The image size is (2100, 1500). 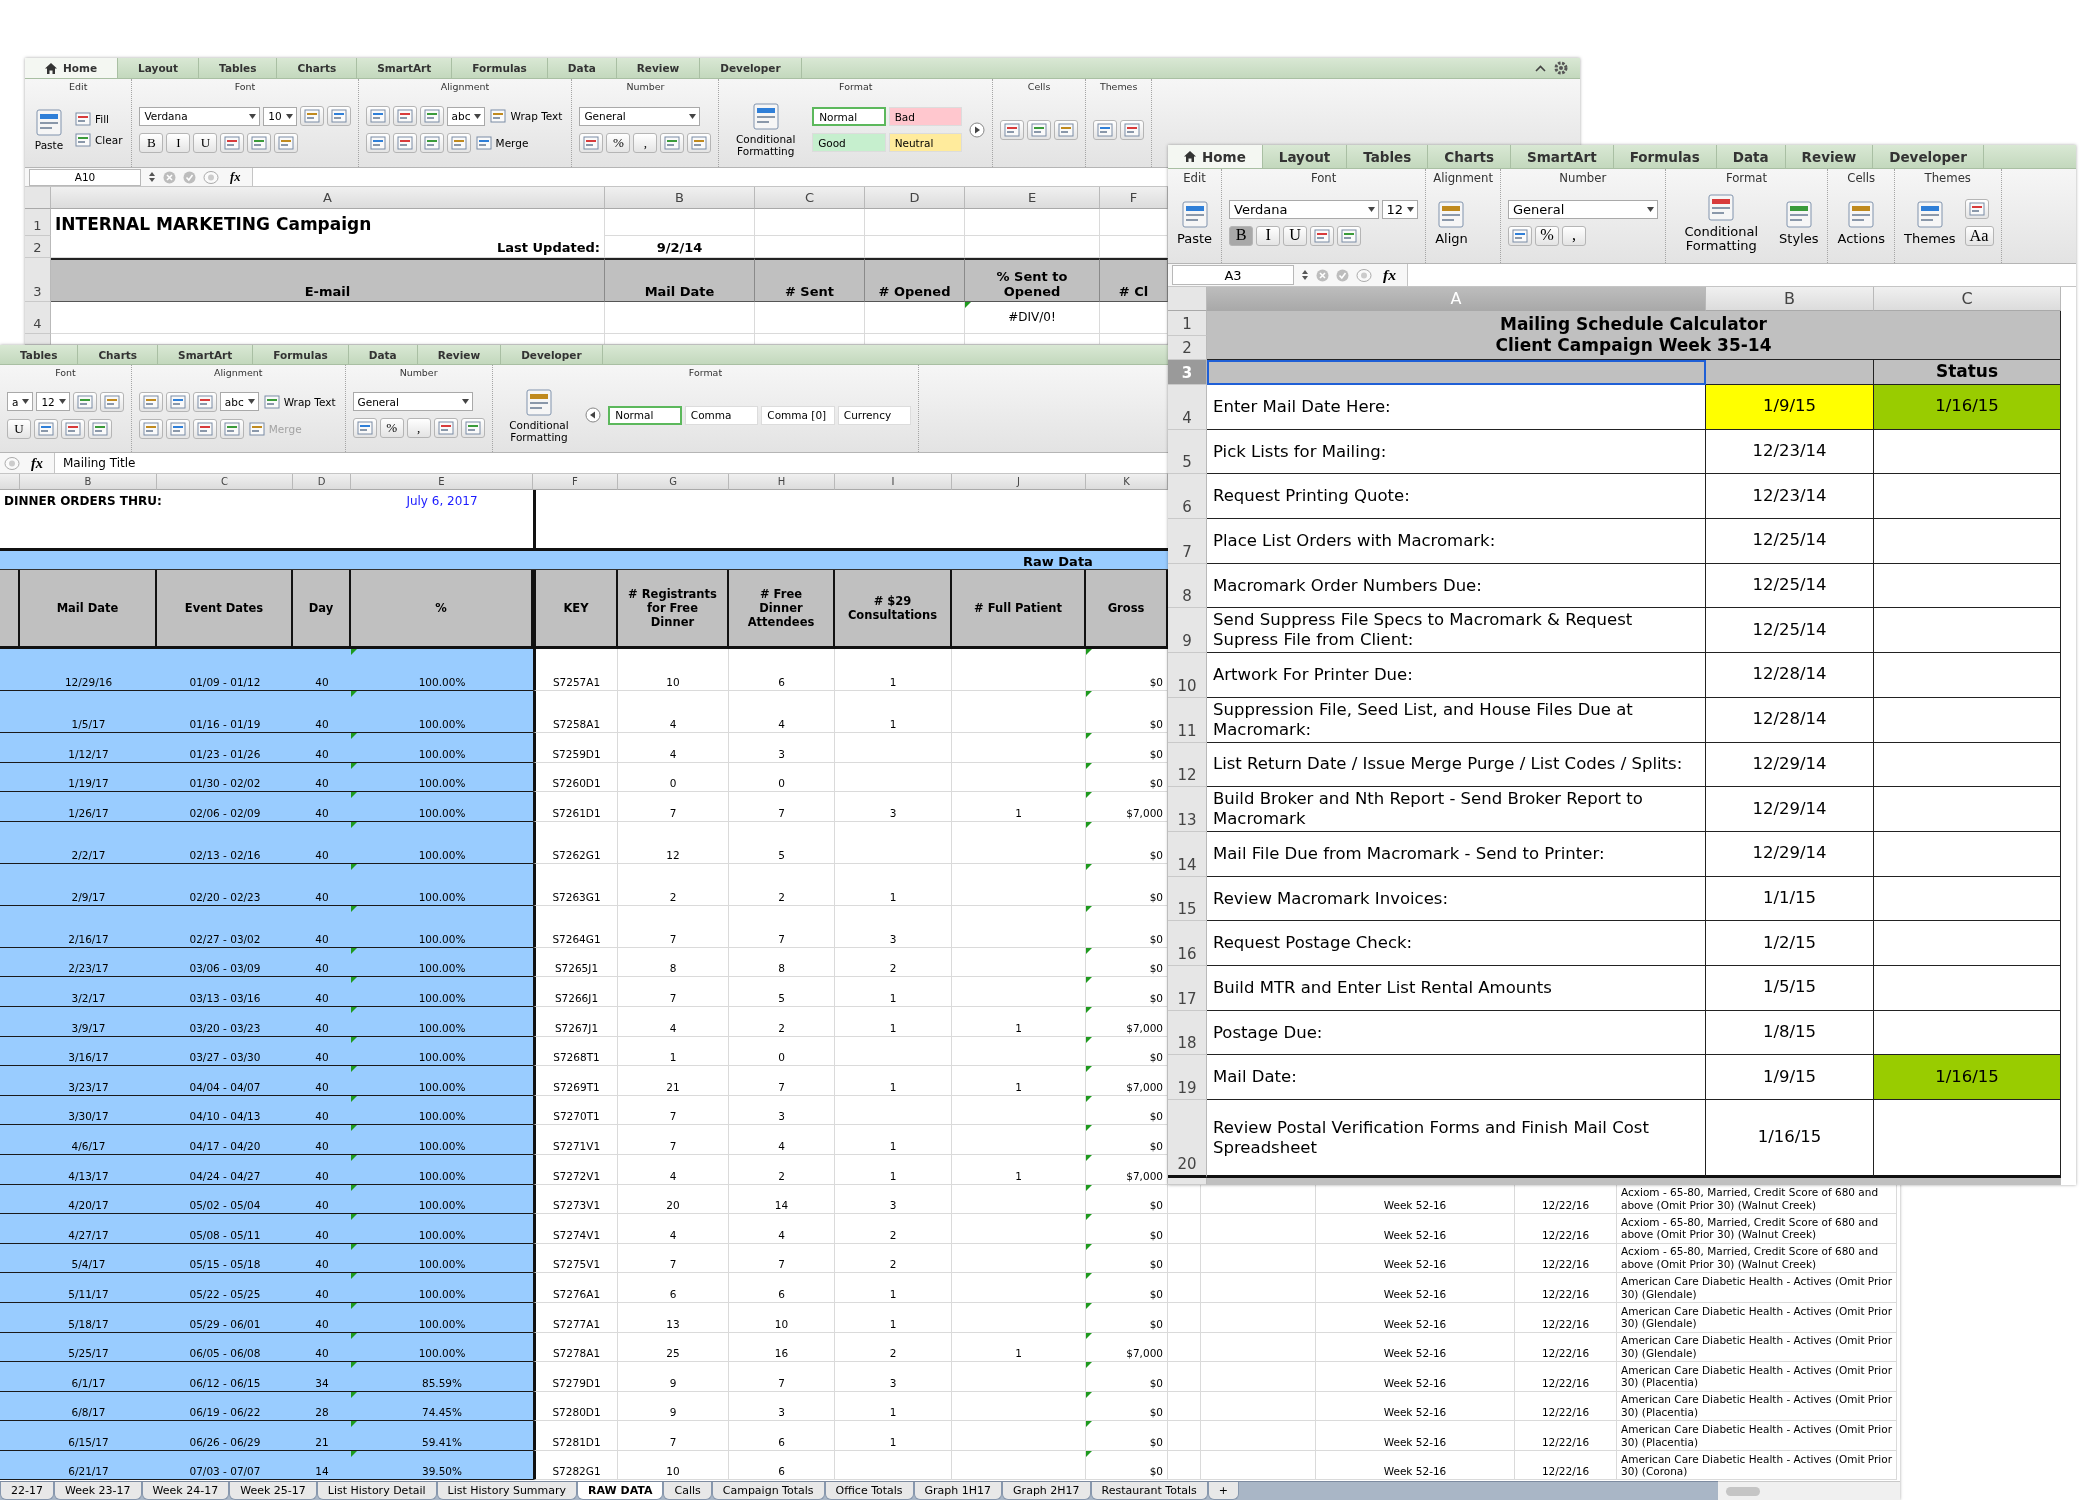 What do you see at coordinates (1187, 1139) in the screenshot?
I see `row-heading: 20` at bounding box center [1187, 1139].